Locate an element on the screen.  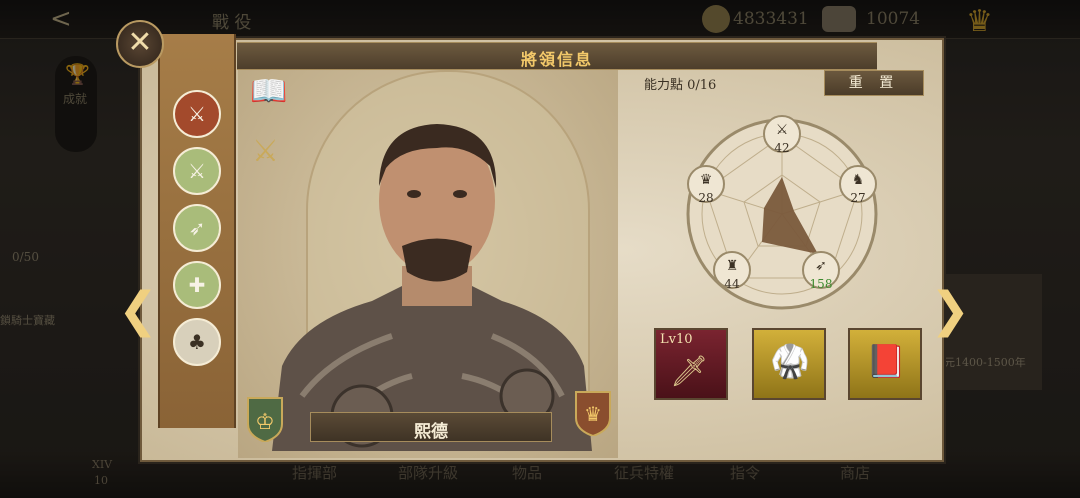
bow-icon: ➶ is located at coordinates (197, 228).